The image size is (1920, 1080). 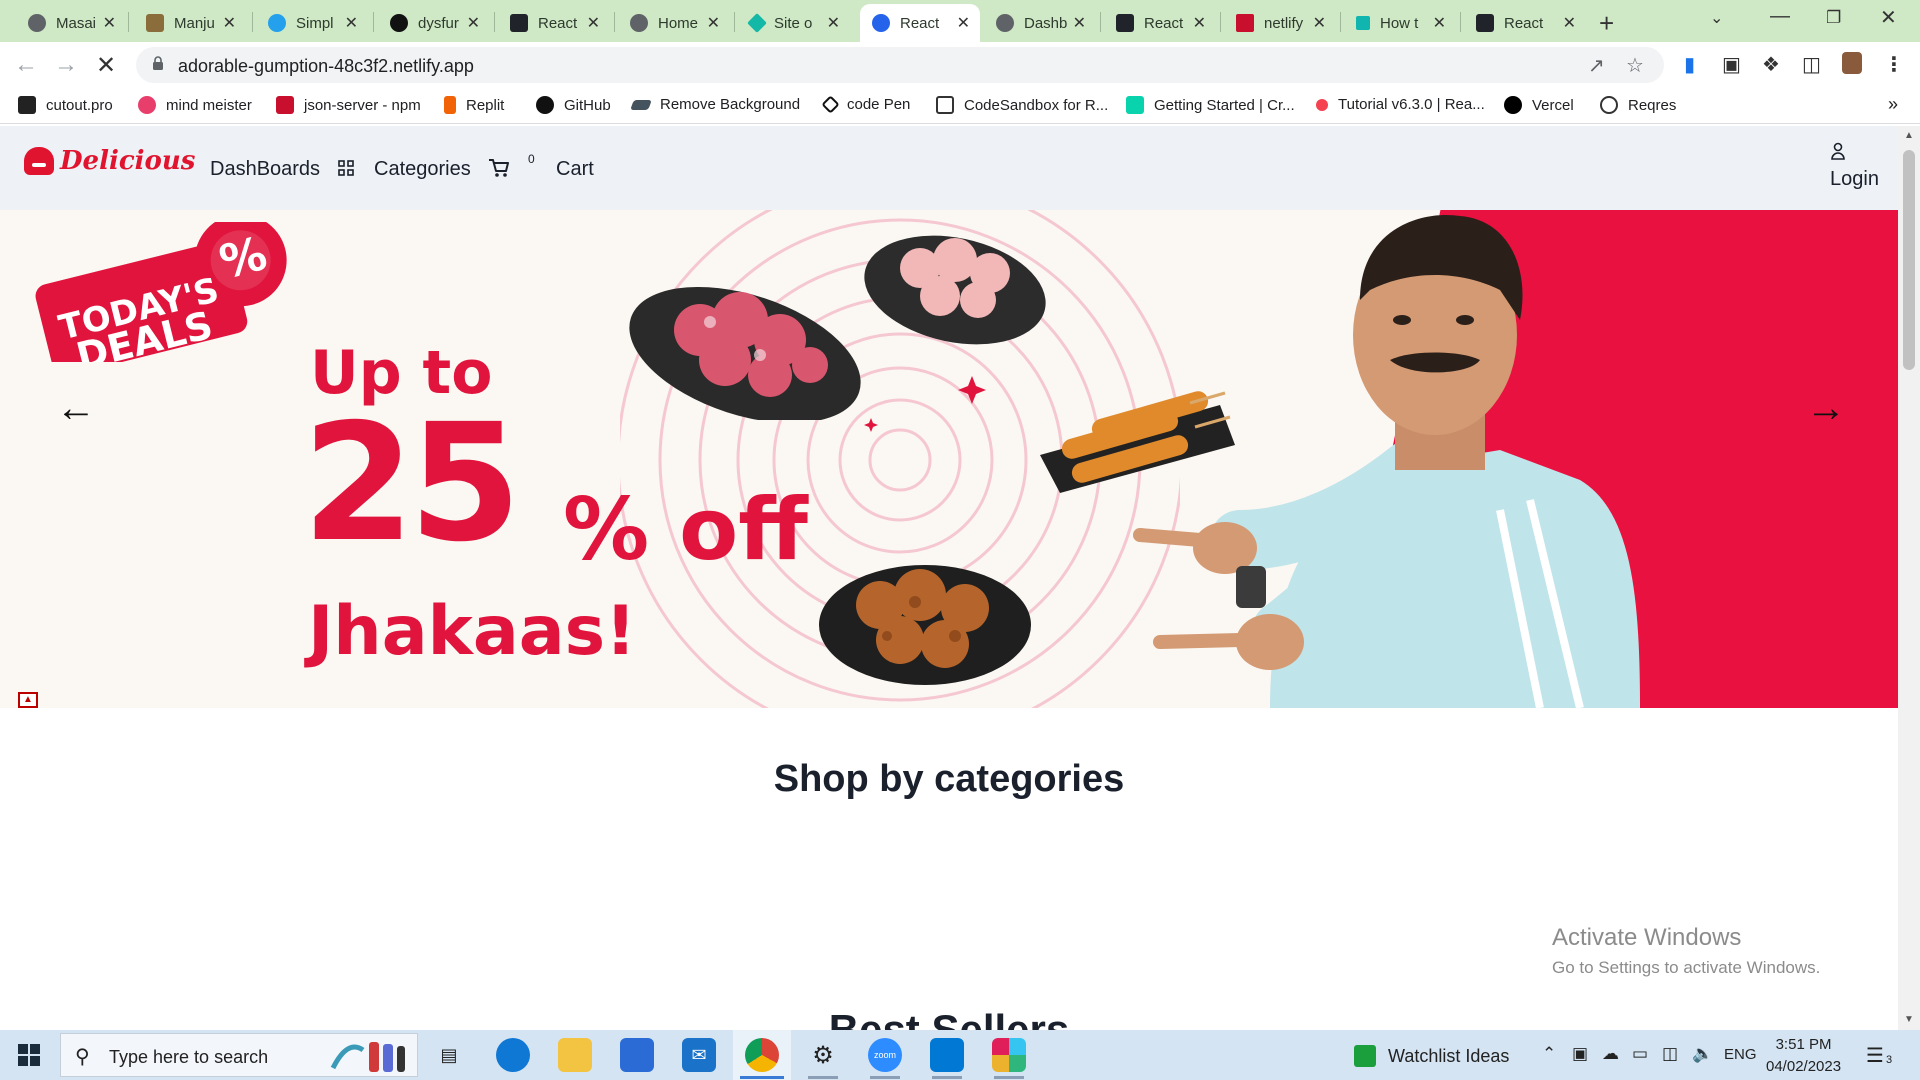 What do you see at coordinates (1280, 23) in the screenshot?
I see `browser-tab: netlify ✕` at bounding box center [1280, 23].